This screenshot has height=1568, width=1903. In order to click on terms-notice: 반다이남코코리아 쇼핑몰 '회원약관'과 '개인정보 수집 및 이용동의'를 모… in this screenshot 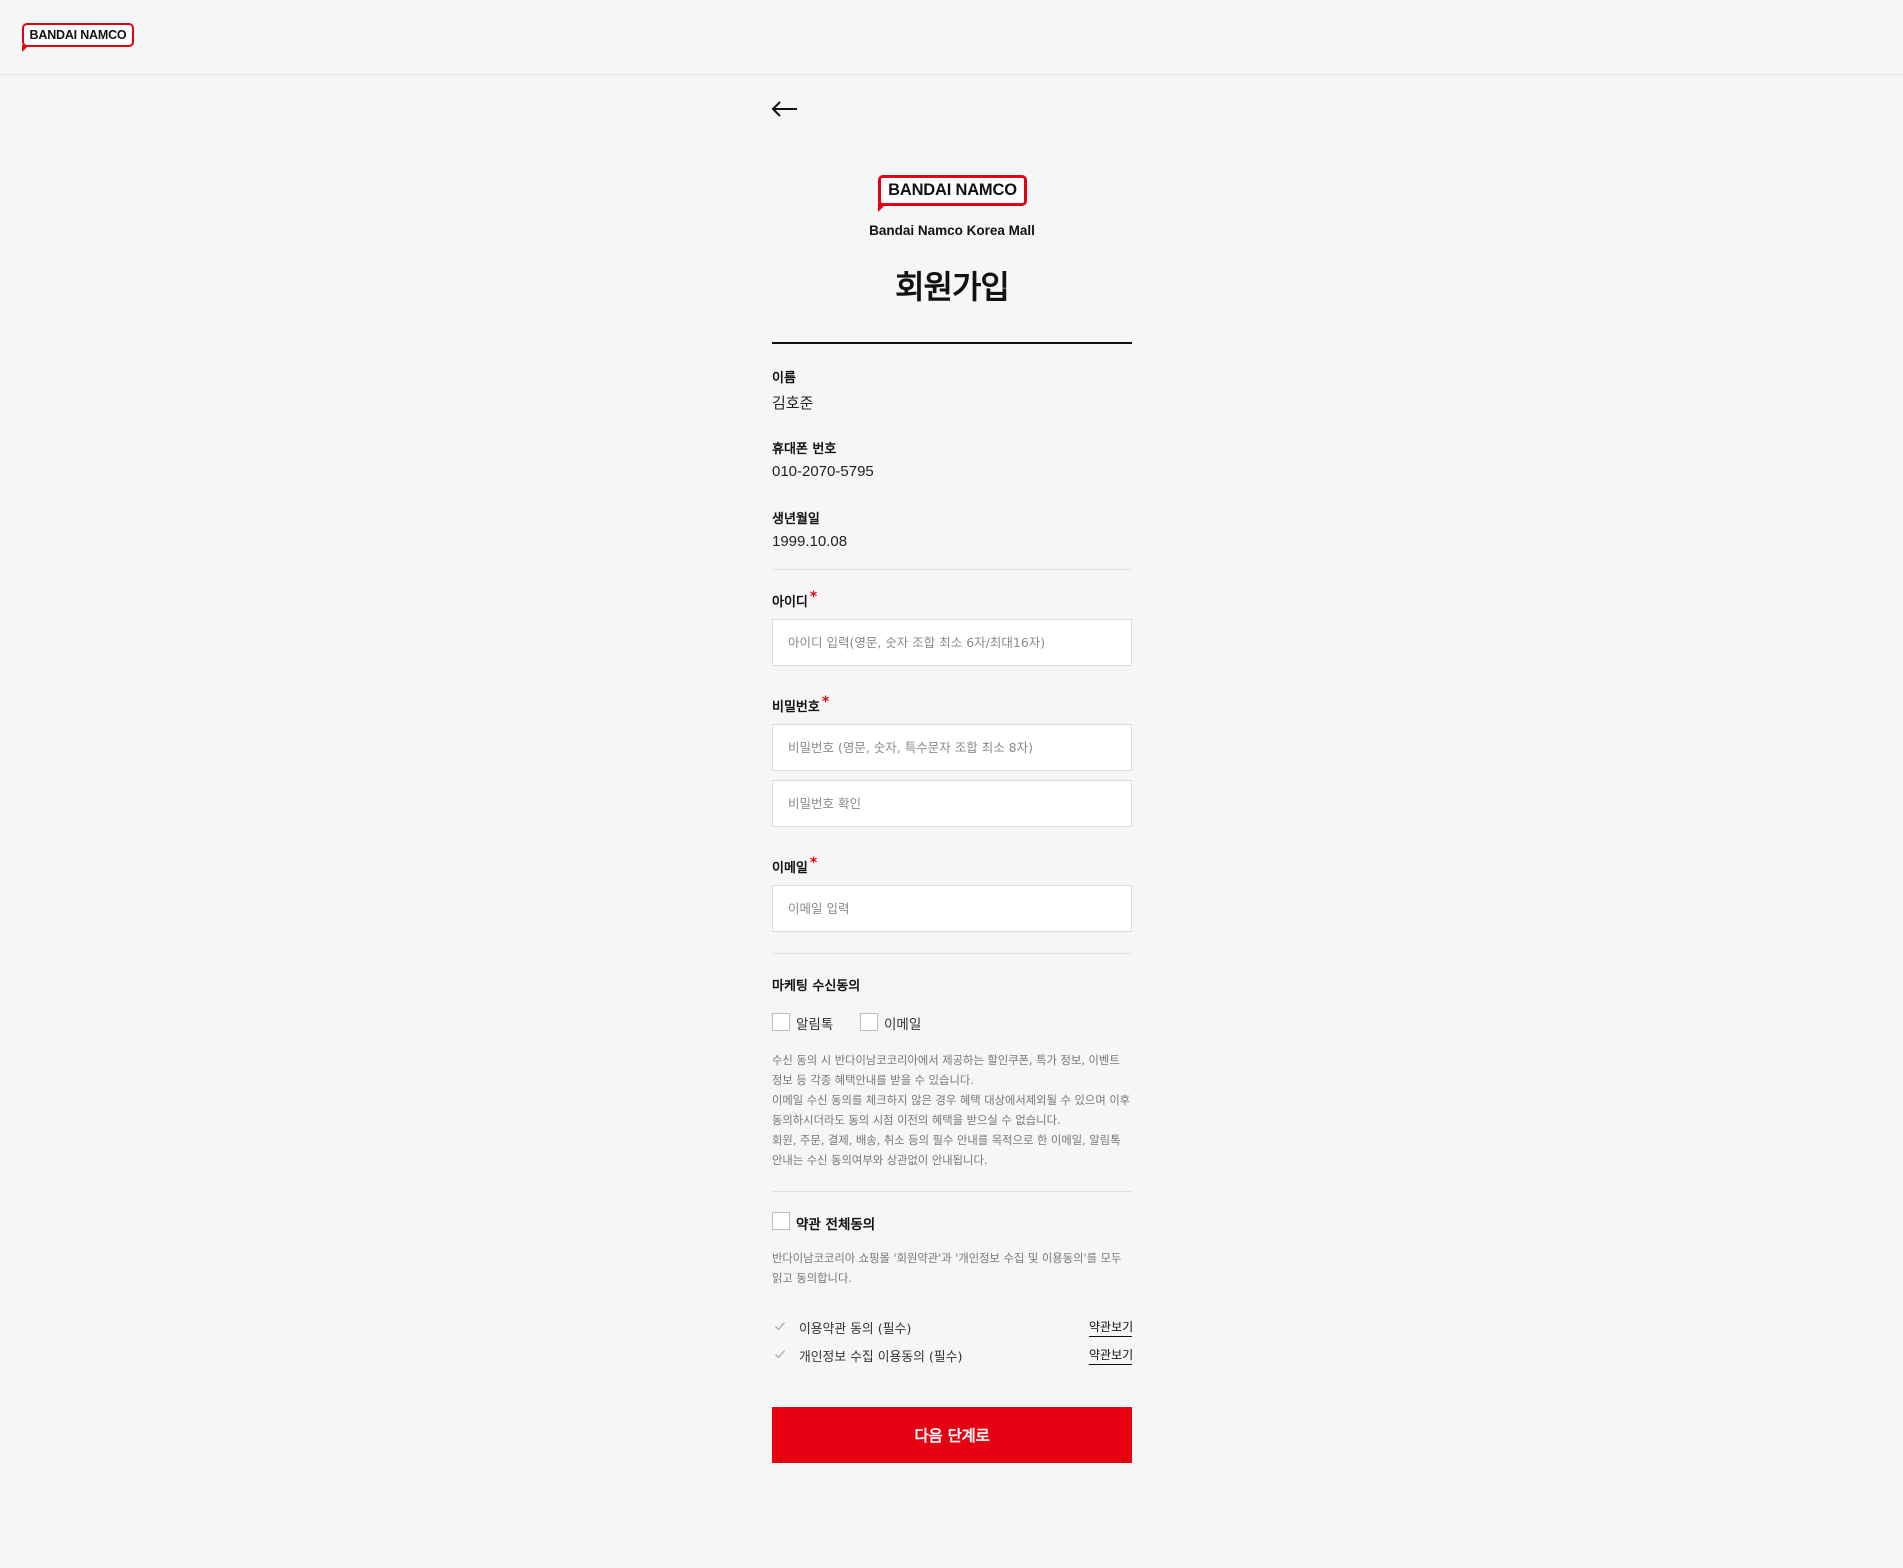, I will do `click(953, 1269)`.